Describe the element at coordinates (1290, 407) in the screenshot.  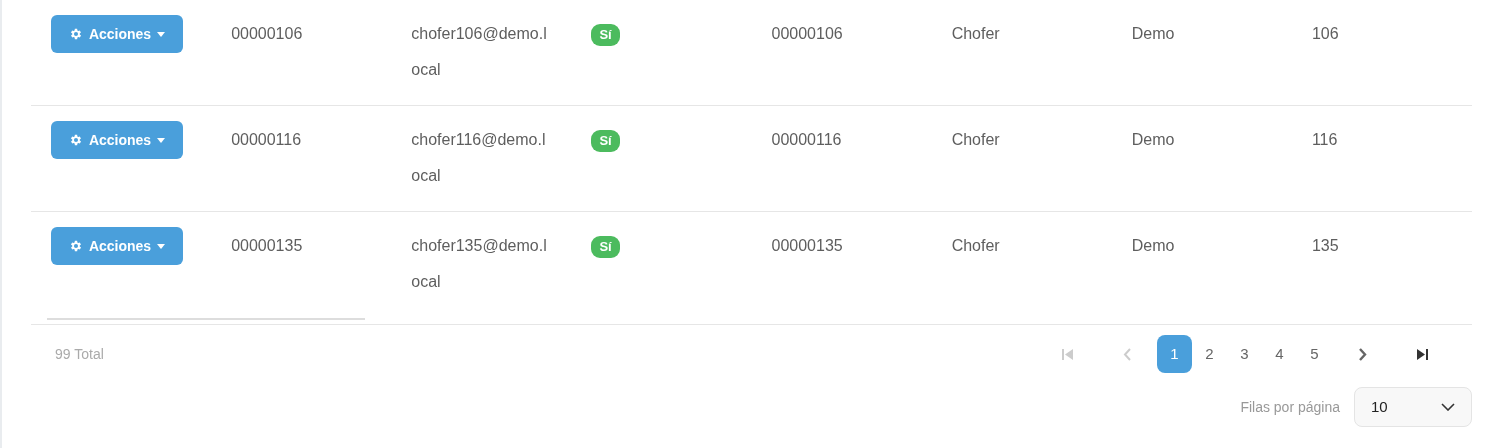
I see `rows-per-page-label: Filas por página` at that location.